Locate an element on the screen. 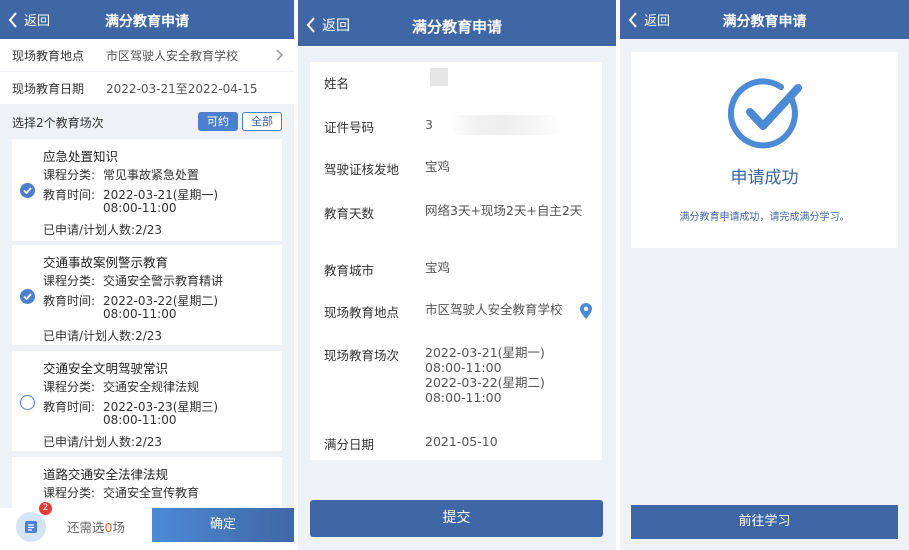  selected-list-button is located at coordinates (31, 527).